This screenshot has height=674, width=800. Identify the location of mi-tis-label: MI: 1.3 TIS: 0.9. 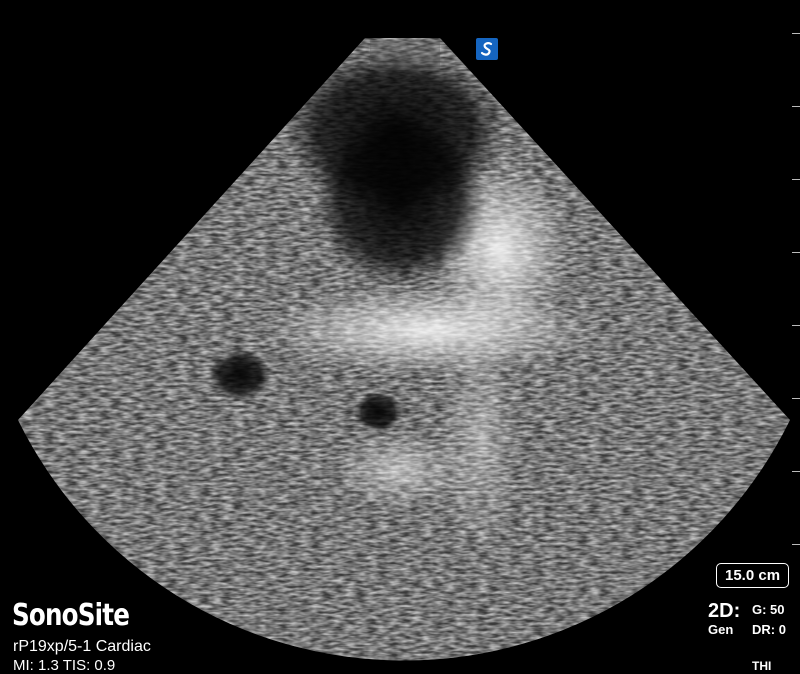
(64, 665).